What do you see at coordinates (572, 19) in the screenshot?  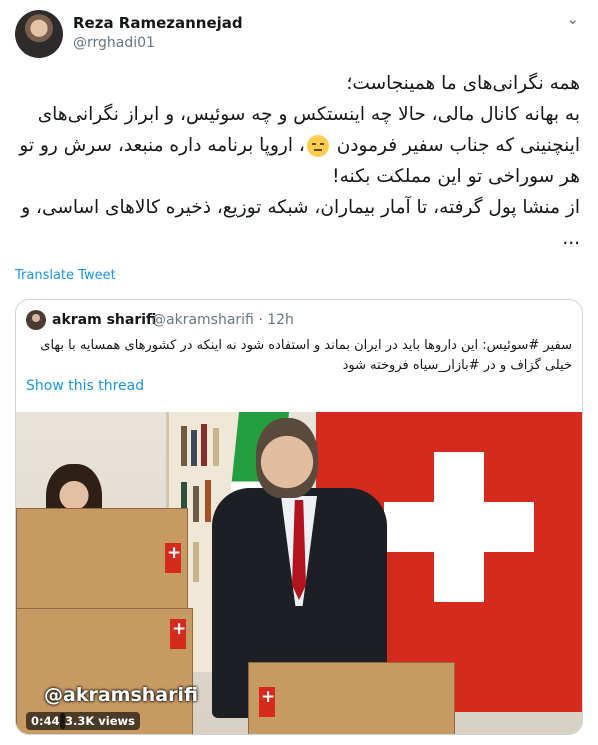 I see `chevron-down-icon: ⌄` at bounding box center [572, 19].